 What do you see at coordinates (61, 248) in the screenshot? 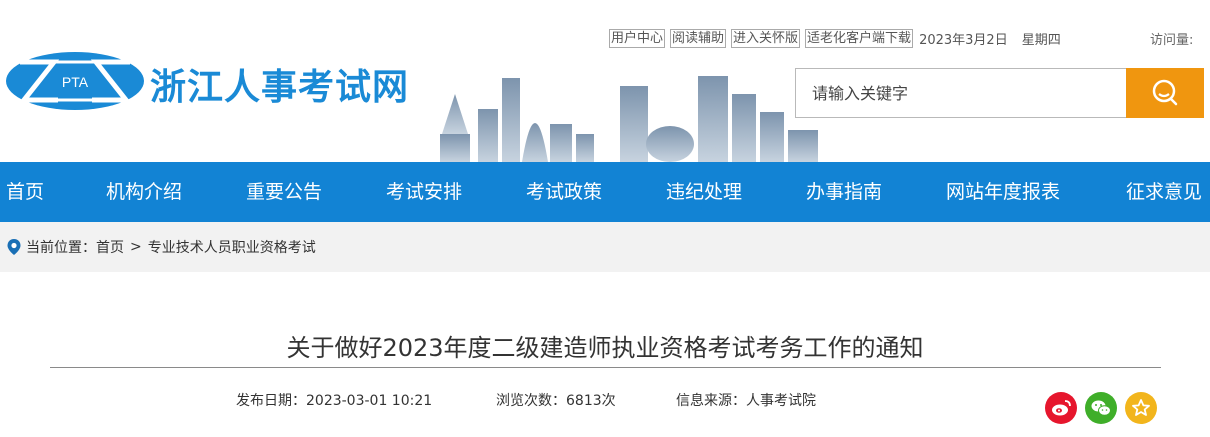
I see `breadcrumb-label: 当前位置：` at bounding box center [61, 248].